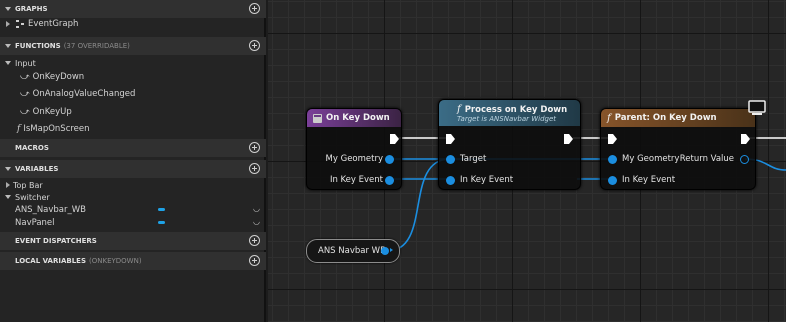  What do you see at coordinates (133, 24) in the screenshot?
I see `graph-item-eventgraph: EventGraph` at bounding box center [133, 24].